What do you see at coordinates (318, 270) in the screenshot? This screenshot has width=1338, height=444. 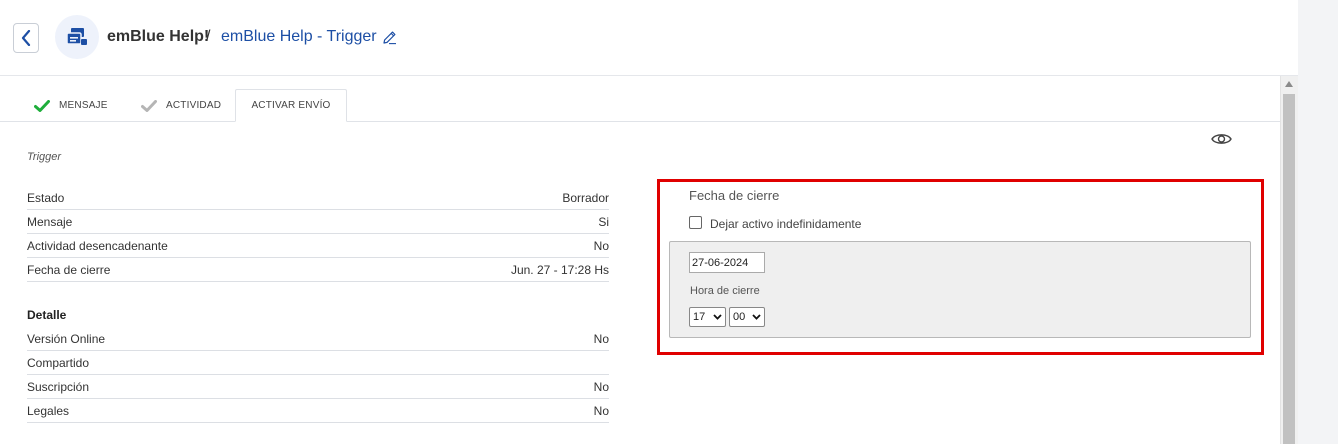 I see `summary-row: Fecha de cierre Jun. 27 - 17:28 Hs` at bounding box center [318, 270].